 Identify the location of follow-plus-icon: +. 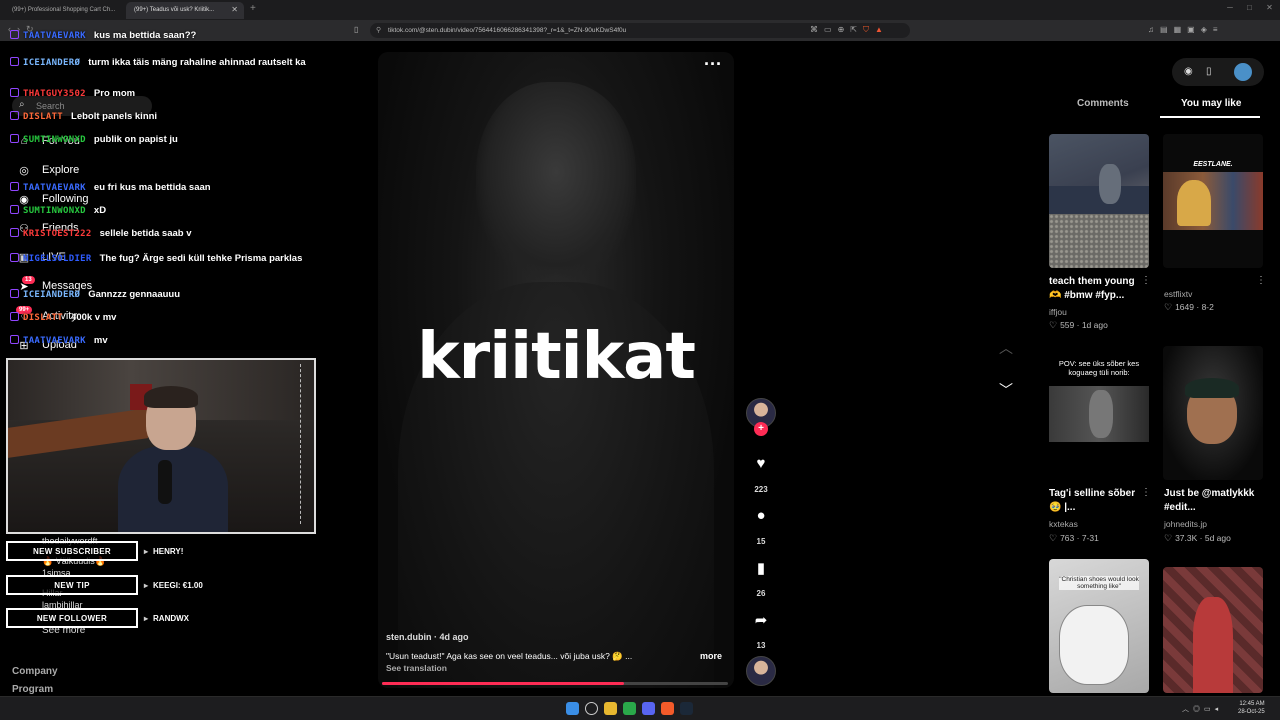
(761, 429).